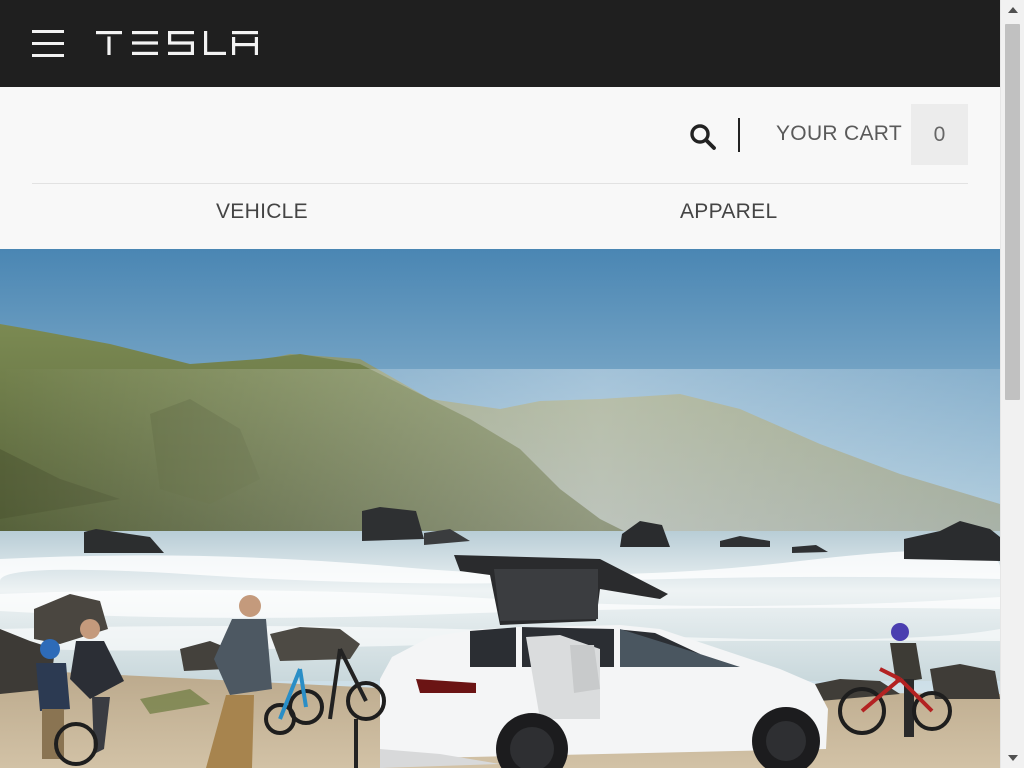 The height and width of the screenshot is (768, 1024). What do you see at coordinates (728, 212) in the screenshot?
I see `category-apparel: APPAREL` at bounding box center [728, 212].